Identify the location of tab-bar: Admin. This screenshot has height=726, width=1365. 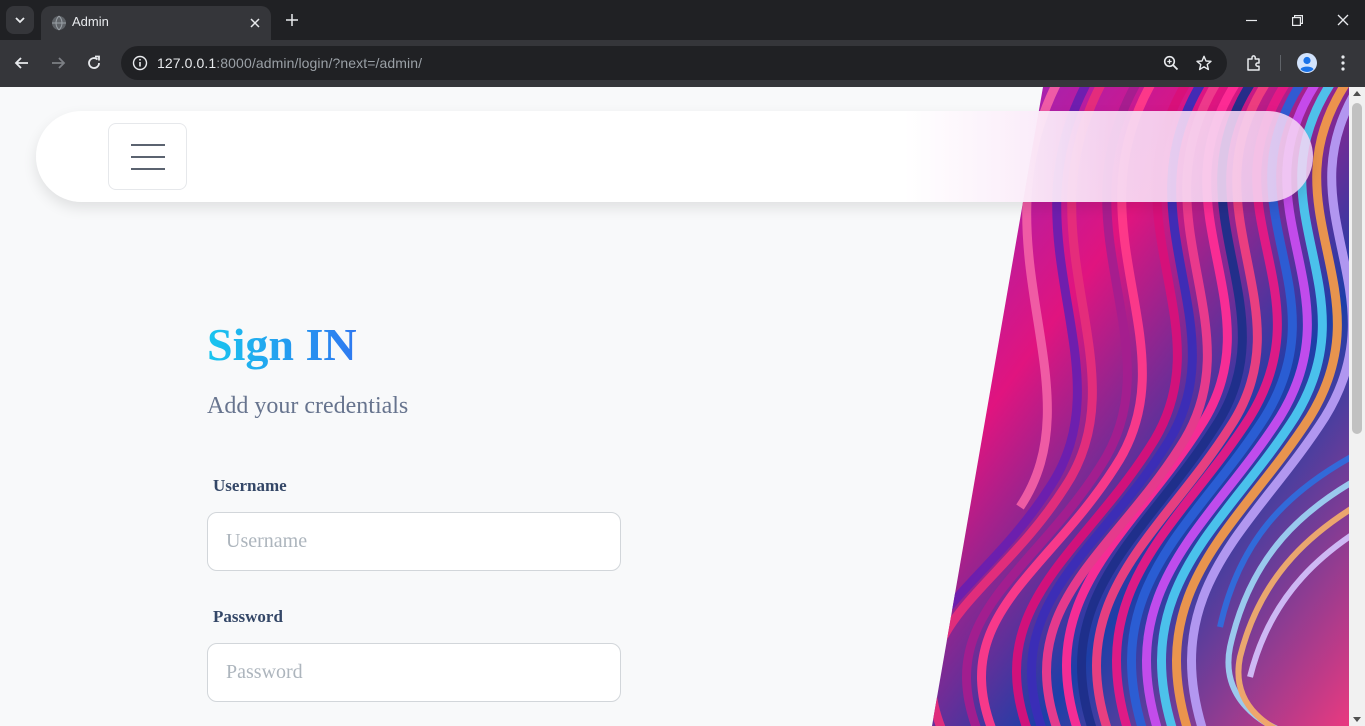
(682, 20).